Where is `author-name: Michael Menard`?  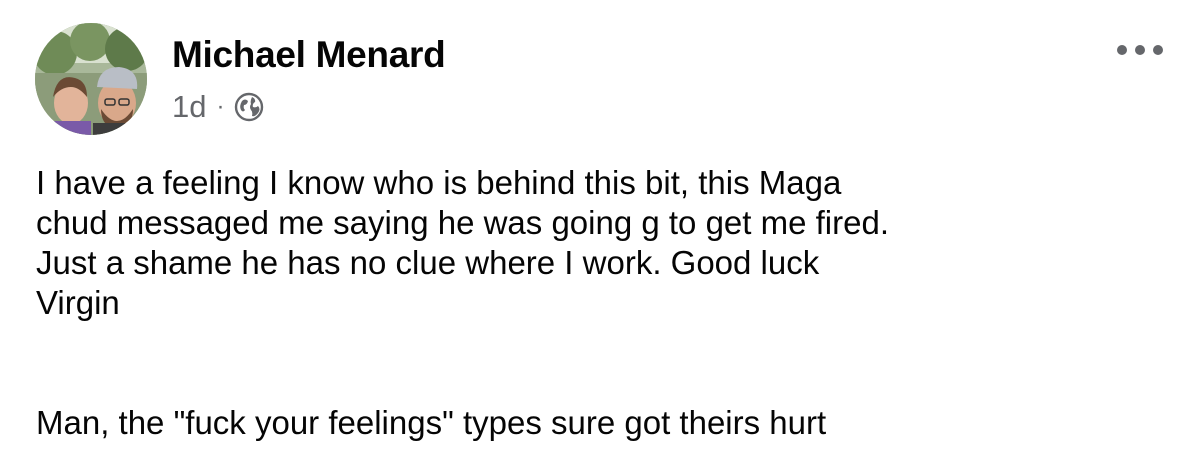 author-name: Michael Menard is located at coordinates (309, 55).